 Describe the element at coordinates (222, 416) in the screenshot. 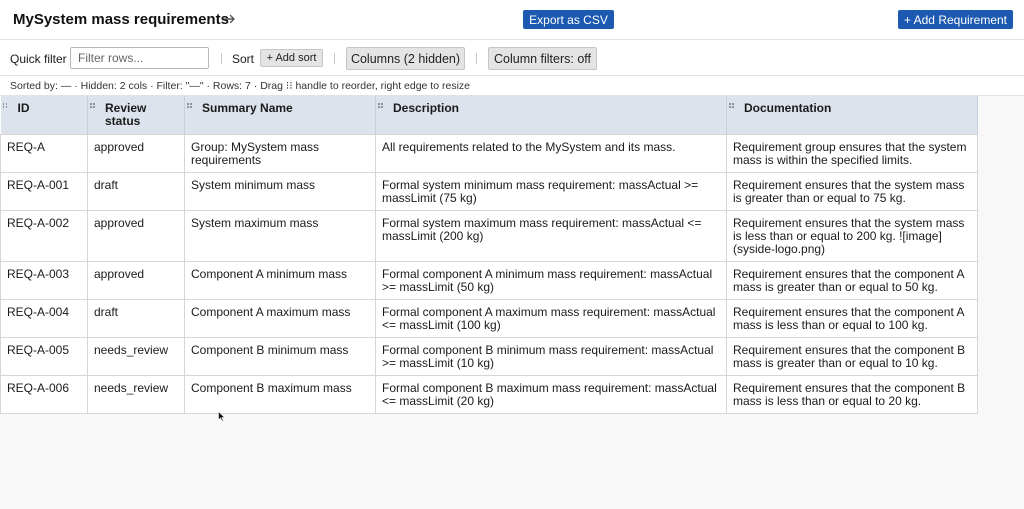

I see `mouse-cursor-icon` at that location.